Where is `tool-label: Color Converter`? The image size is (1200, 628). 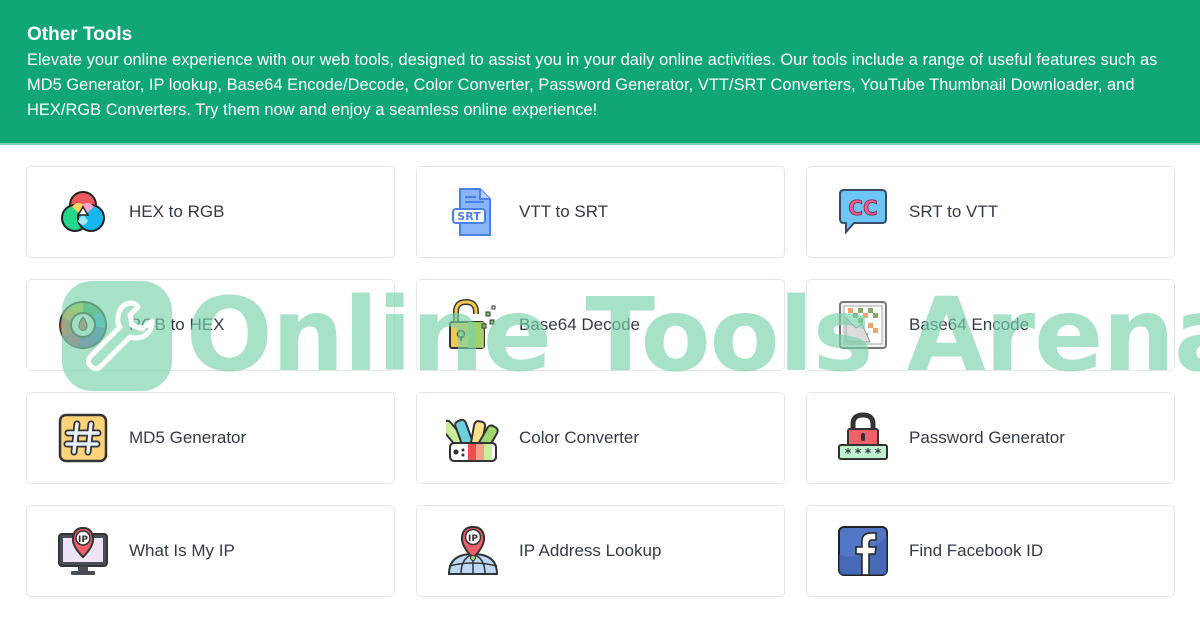
tool-label: Color Converter is located at coordinates (579, 437).